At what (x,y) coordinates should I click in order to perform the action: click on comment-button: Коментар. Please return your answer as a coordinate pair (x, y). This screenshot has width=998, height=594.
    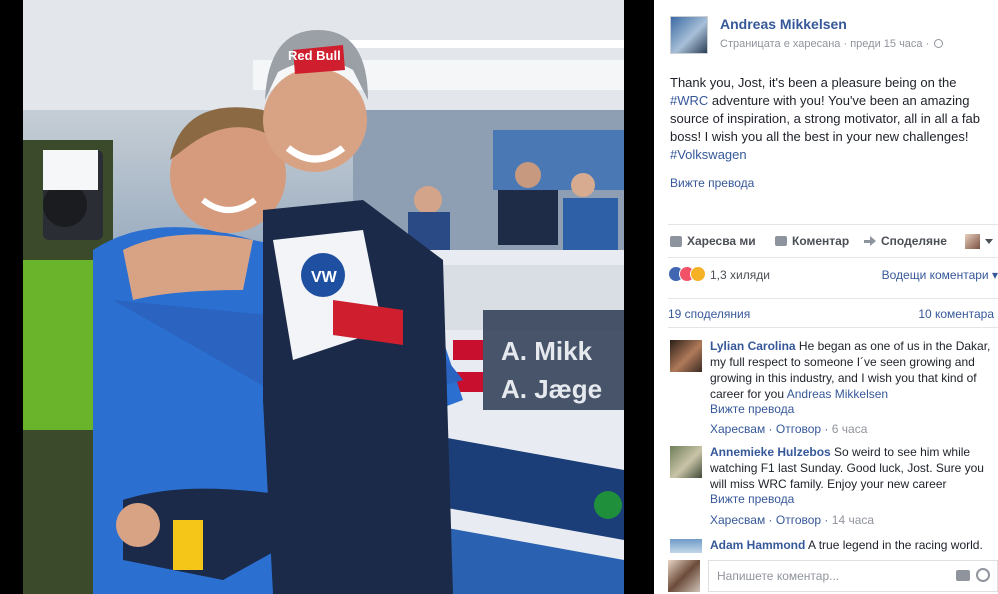
    Looking at the image, I should click on (812, 241).